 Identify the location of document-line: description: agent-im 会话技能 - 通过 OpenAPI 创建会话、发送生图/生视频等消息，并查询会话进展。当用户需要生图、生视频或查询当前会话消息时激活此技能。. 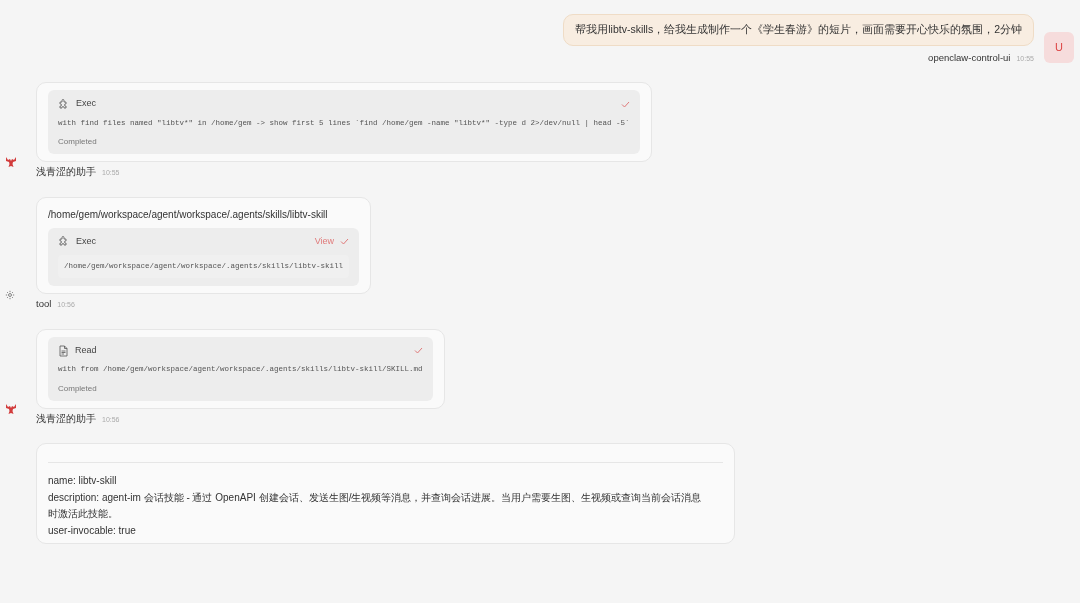
(375, 506).